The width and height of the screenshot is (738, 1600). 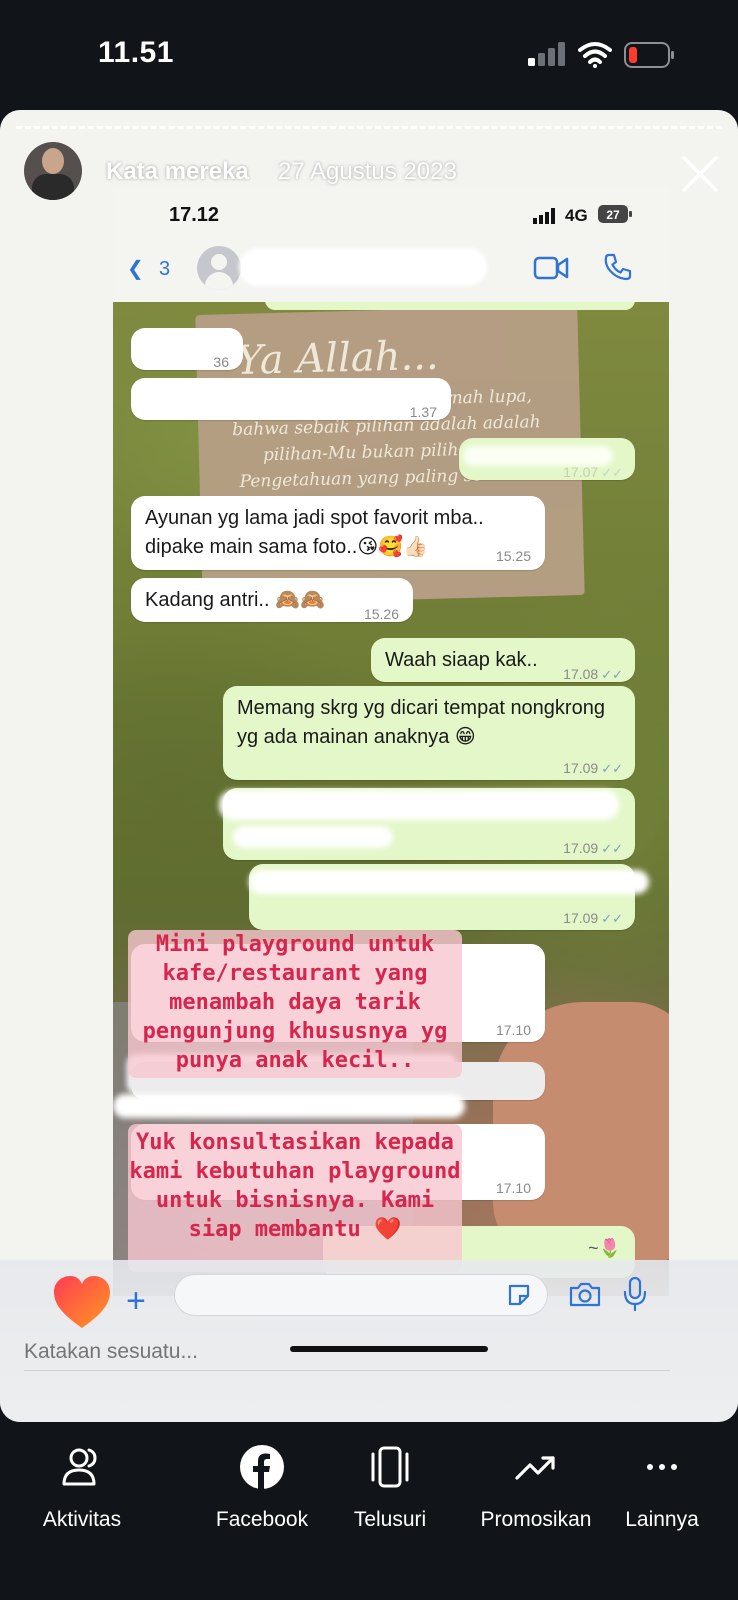 What do you see at coordinates (461, 660) in the screenshot?
I see `message-text: Waah siaap kak..` at bounding box center [461, 660].